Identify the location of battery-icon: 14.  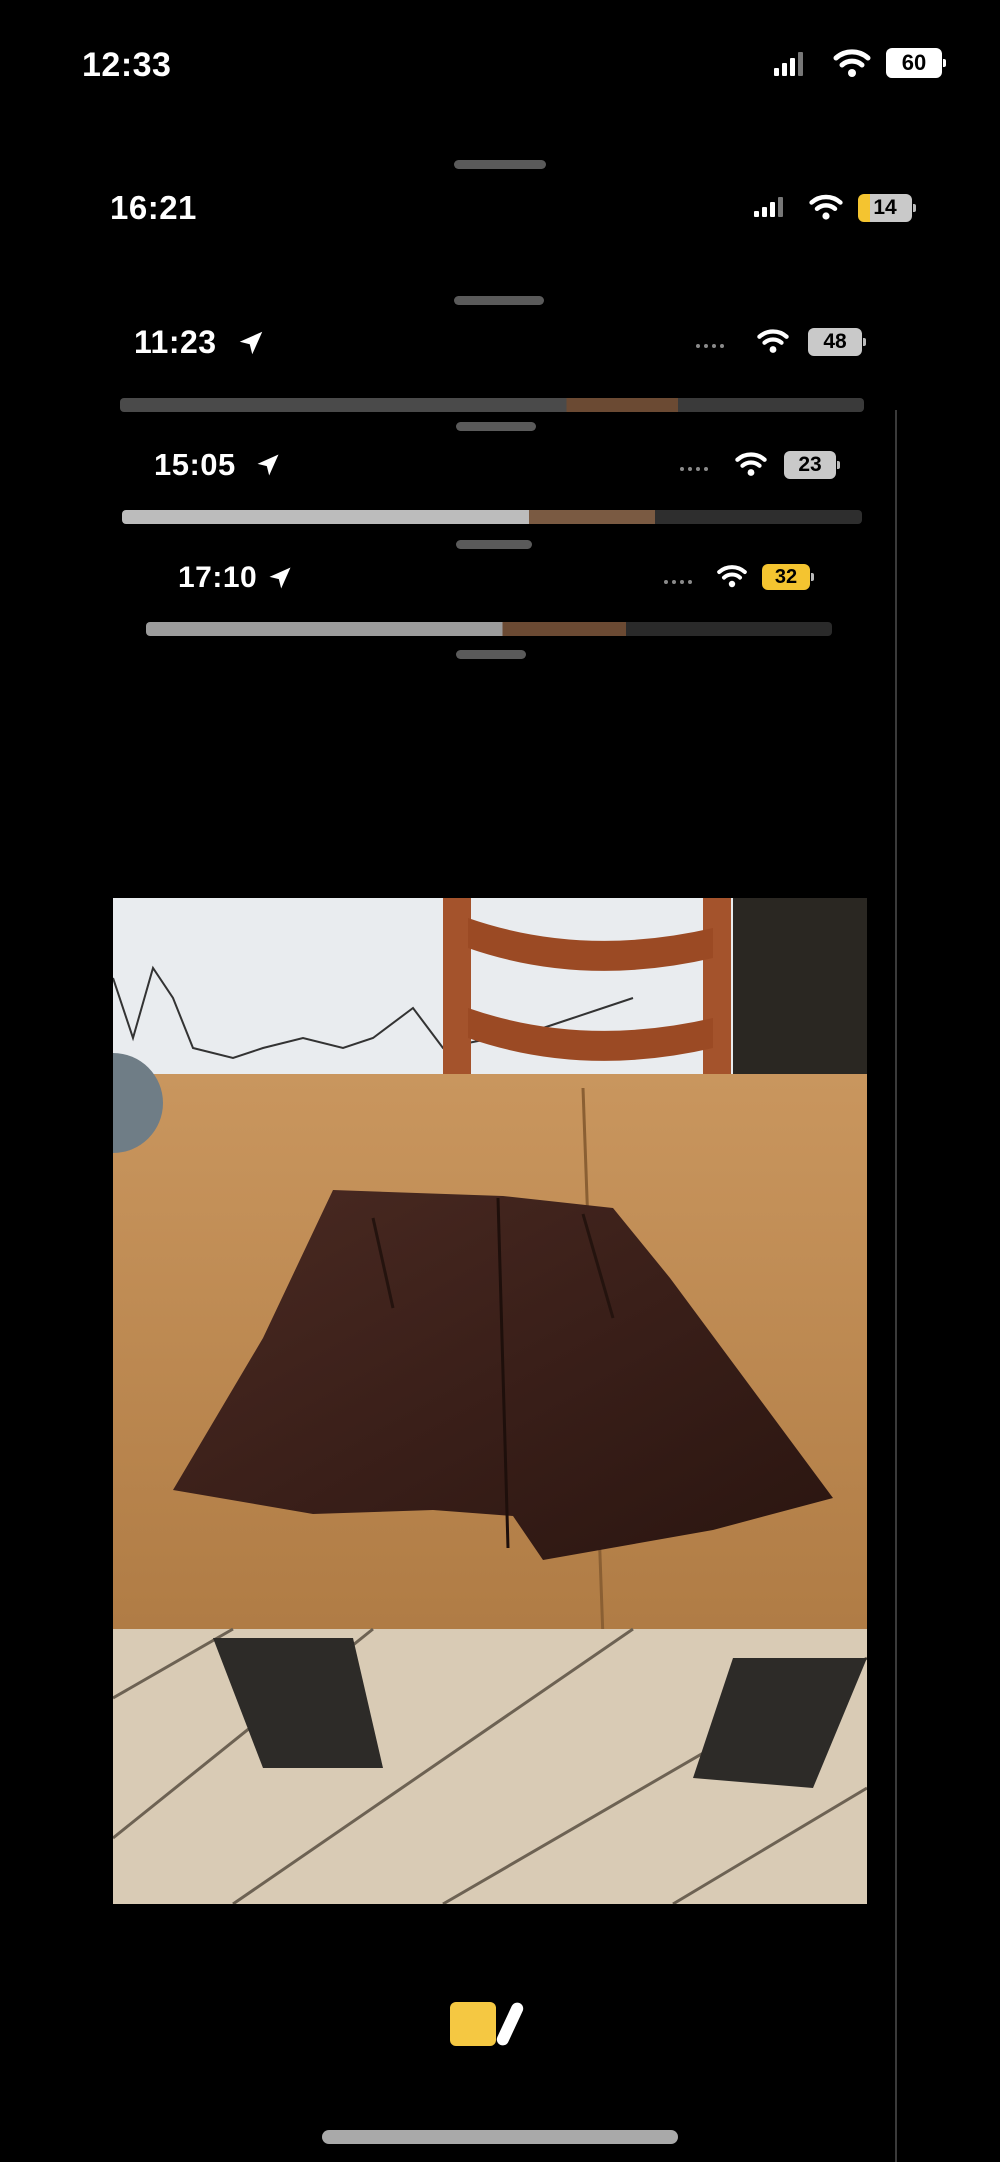
(887, 208).